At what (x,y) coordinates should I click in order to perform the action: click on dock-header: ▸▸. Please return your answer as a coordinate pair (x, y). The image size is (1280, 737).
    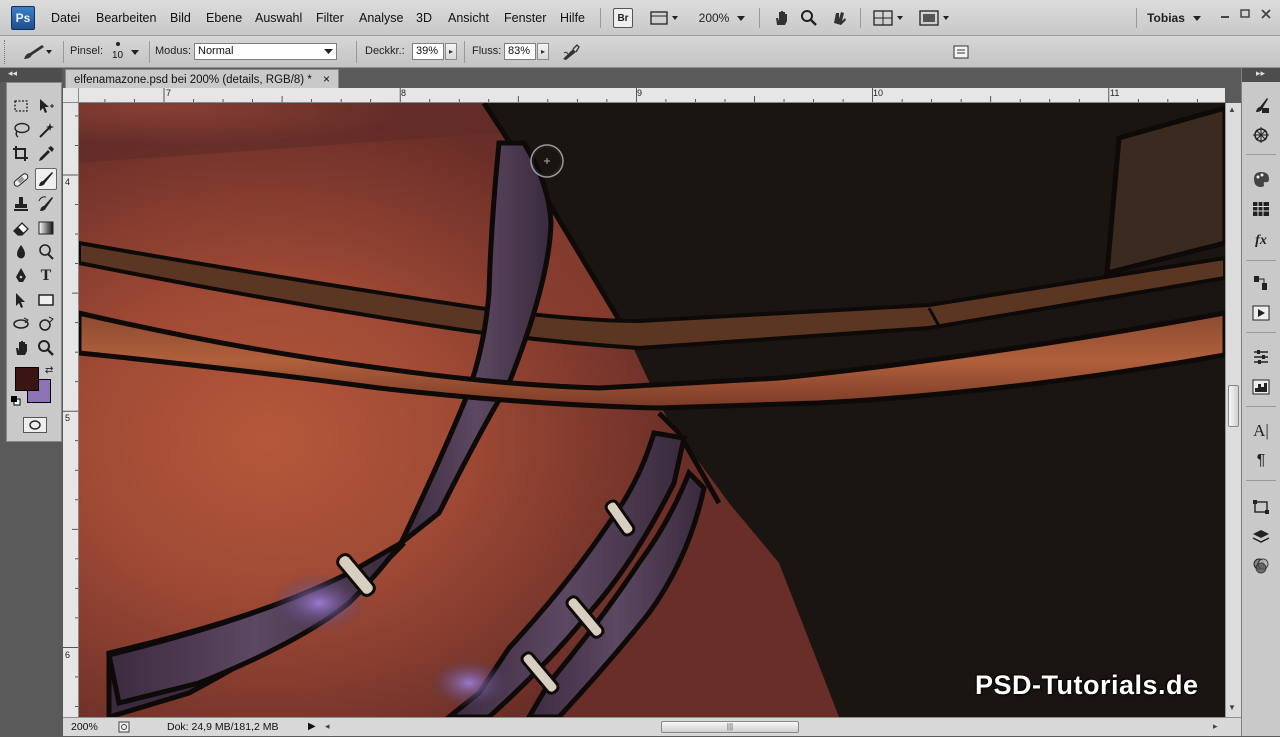
    Looking at the image, I should click on (1261, 75).